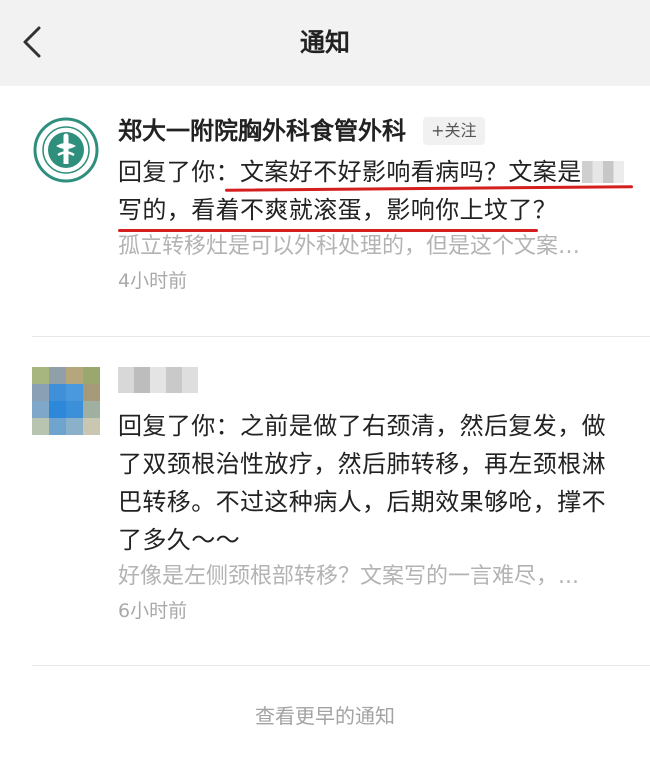 The width and height of the screenshot is (650, 766). Describe the element at coordinates (328, 230) in the screenshot. I see `red-underline` at that location.